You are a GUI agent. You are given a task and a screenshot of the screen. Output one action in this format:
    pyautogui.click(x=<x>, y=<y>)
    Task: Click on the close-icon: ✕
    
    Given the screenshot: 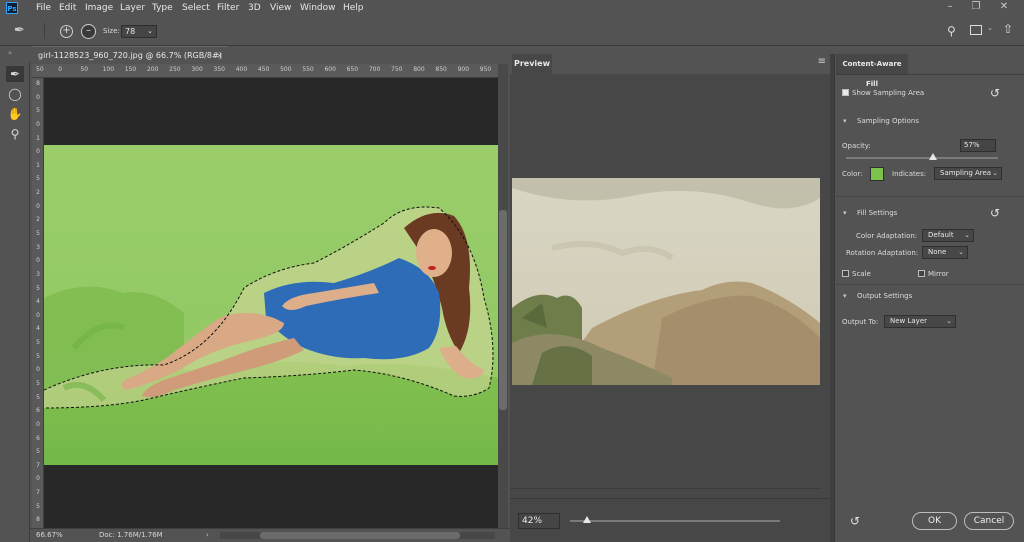 What is the action you would take?
    pyautogui.click(x=1004, y=8)
    